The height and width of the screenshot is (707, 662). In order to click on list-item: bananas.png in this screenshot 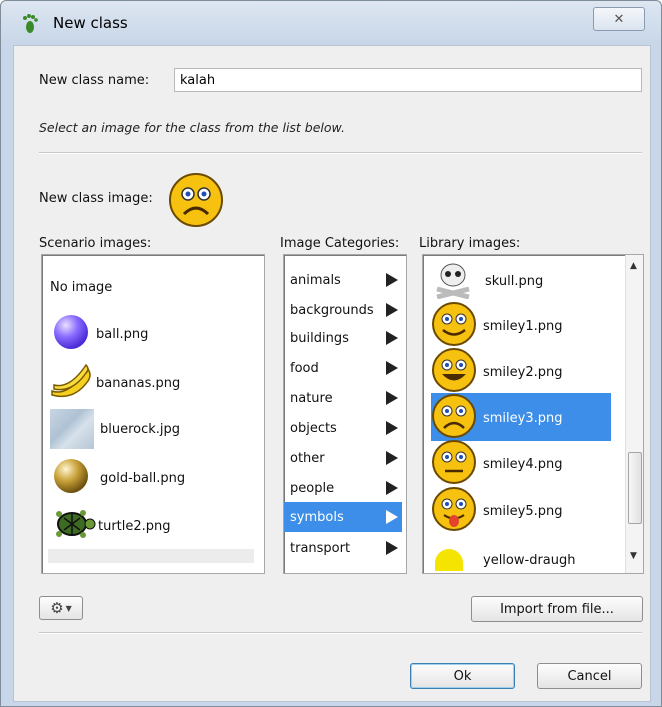, I will do `click(114, 383)`.